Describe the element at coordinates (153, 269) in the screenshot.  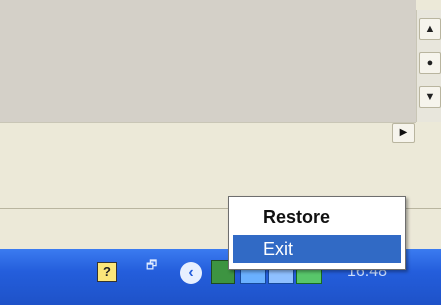
I see `restore-window-icon: 🗗` at that location.